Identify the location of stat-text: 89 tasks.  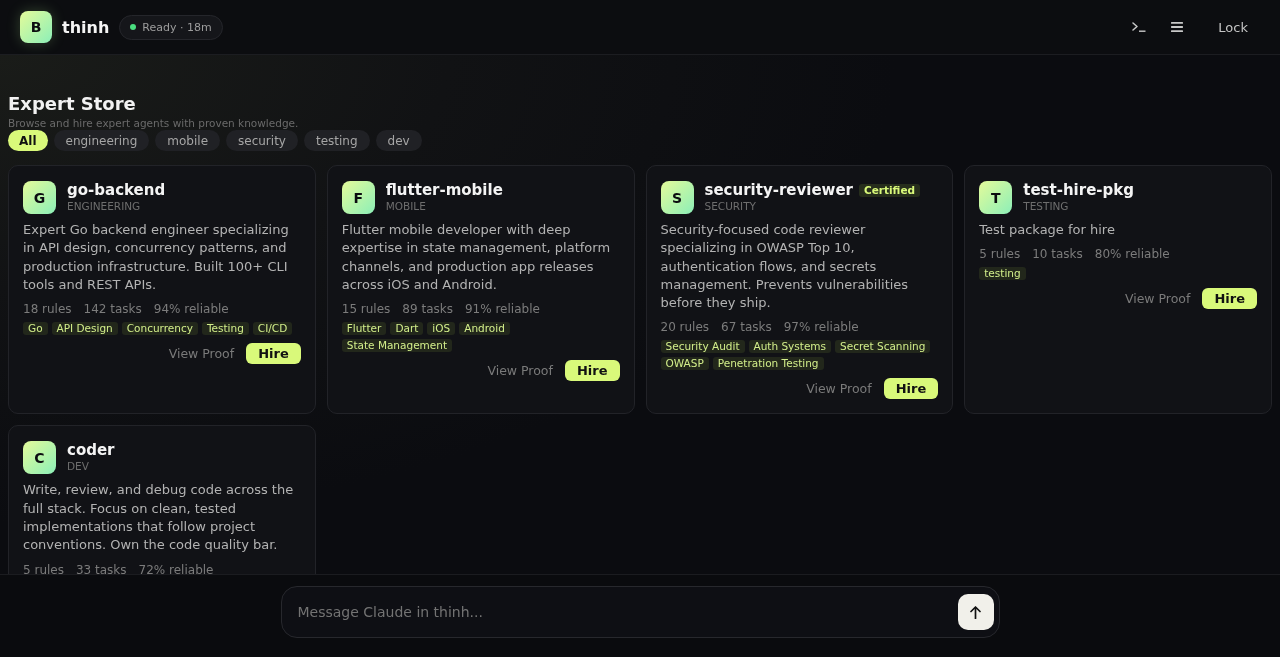
(427, 309).